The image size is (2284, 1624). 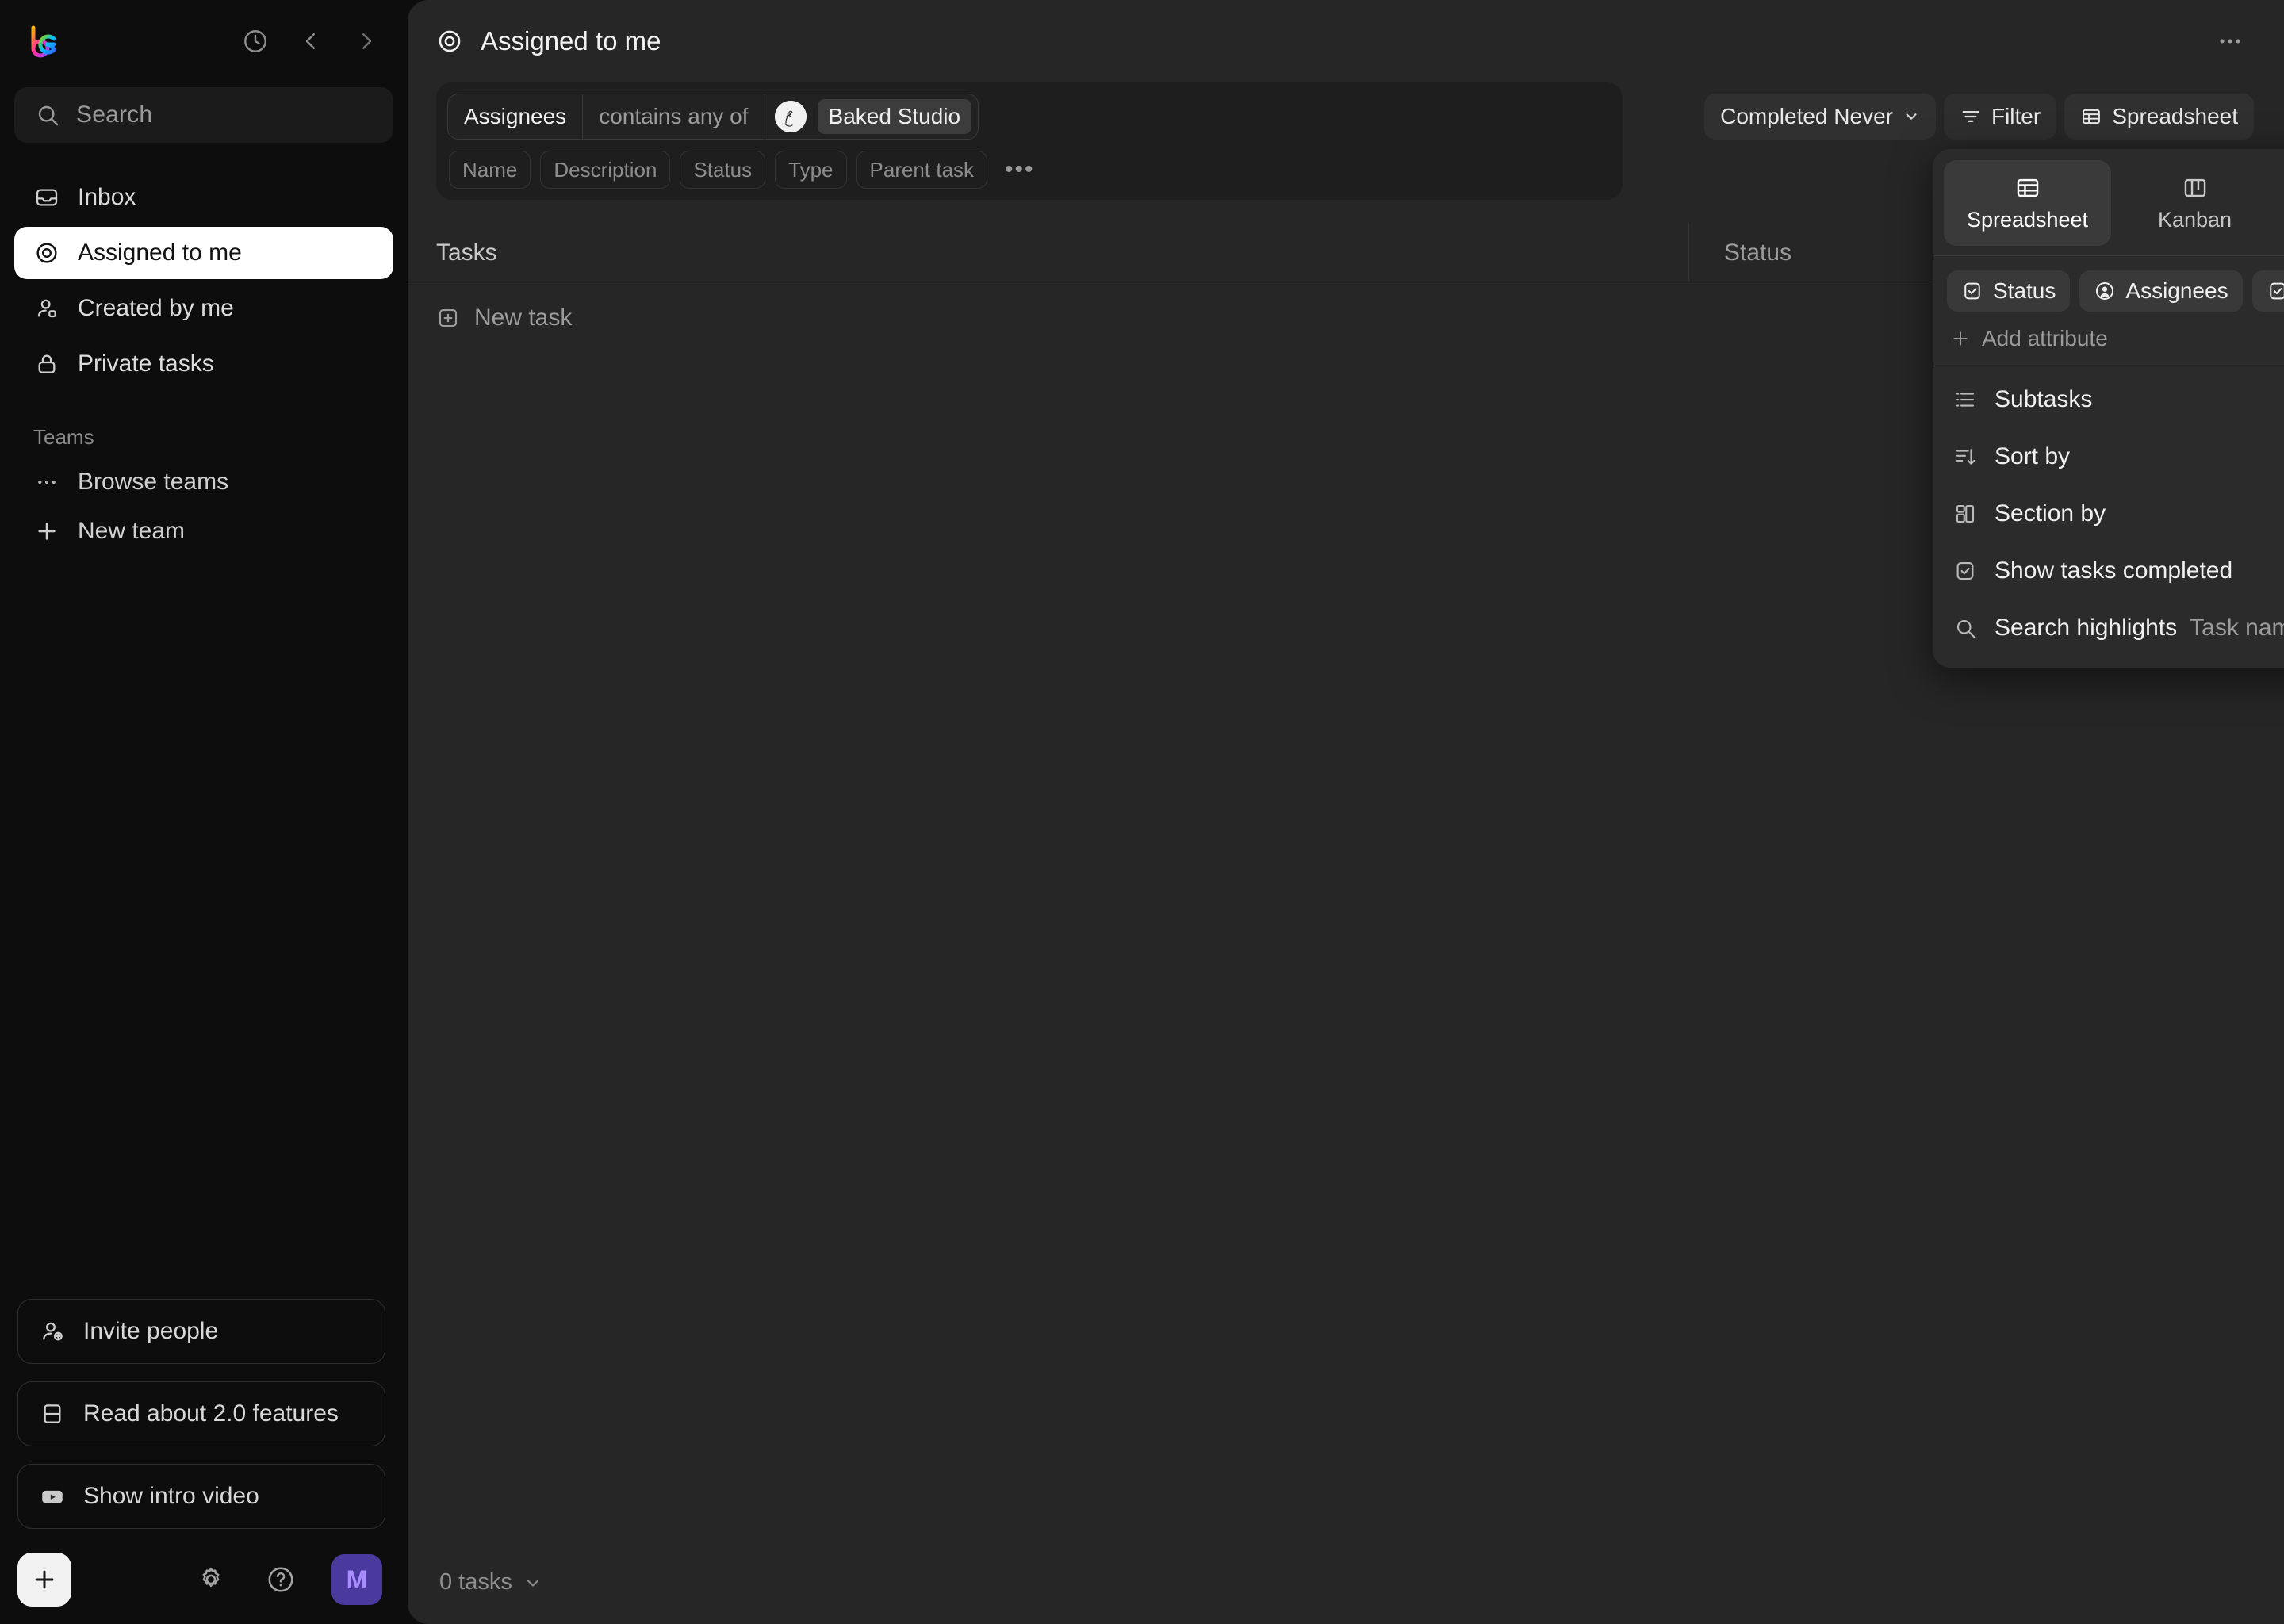 What do you see at coordinates (203, 115) in the screenshot?
I see `search-input: Search` at bounding box center [203, 115].